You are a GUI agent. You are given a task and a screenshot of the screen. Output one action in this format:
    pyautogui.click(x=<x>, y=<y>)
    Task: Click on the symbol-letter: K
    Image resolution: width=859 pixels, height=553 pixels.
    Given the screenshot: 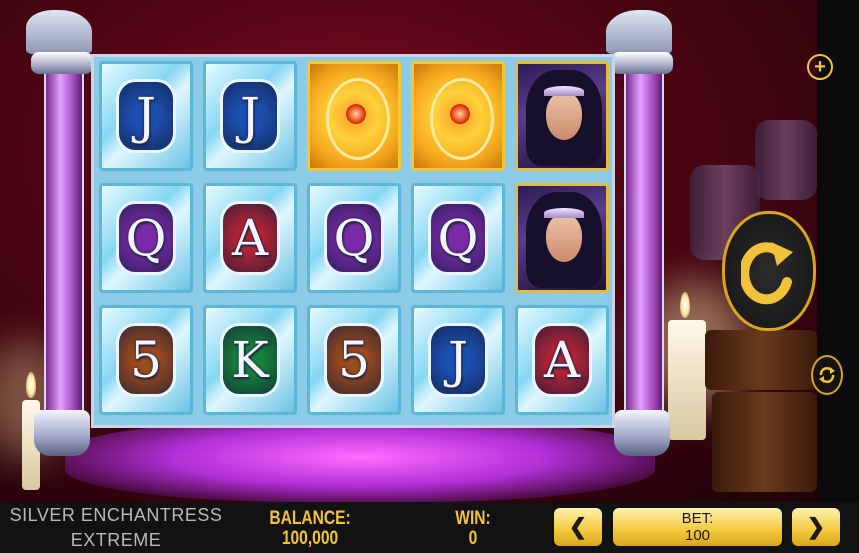 What is the action you would take?
    pyautogui.click(x=250, y=360)
    